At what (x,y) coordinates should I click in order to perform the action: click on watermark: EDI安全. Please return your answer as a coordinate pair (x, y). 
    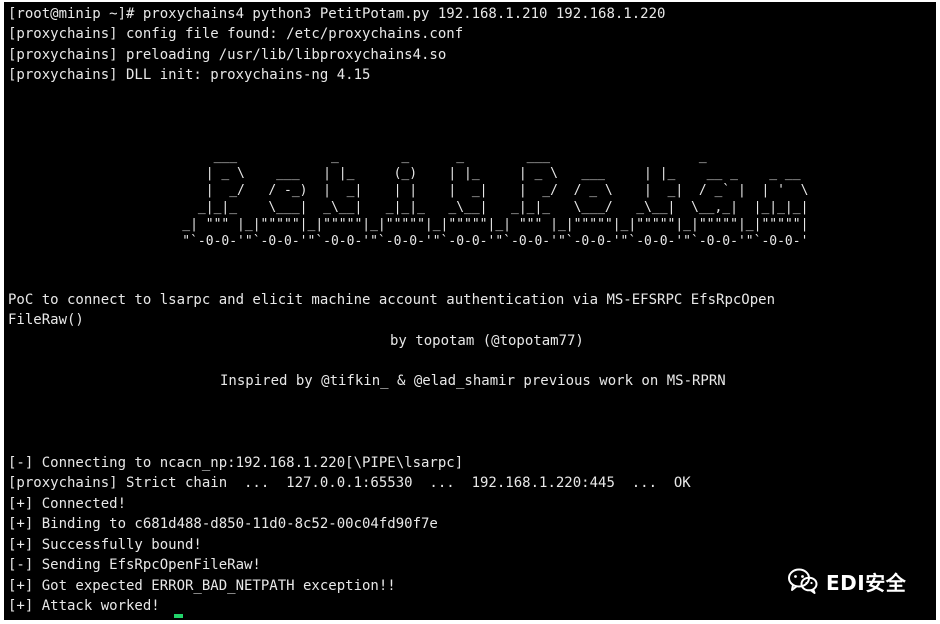
    Looking at the image, I should click on (847, 581).